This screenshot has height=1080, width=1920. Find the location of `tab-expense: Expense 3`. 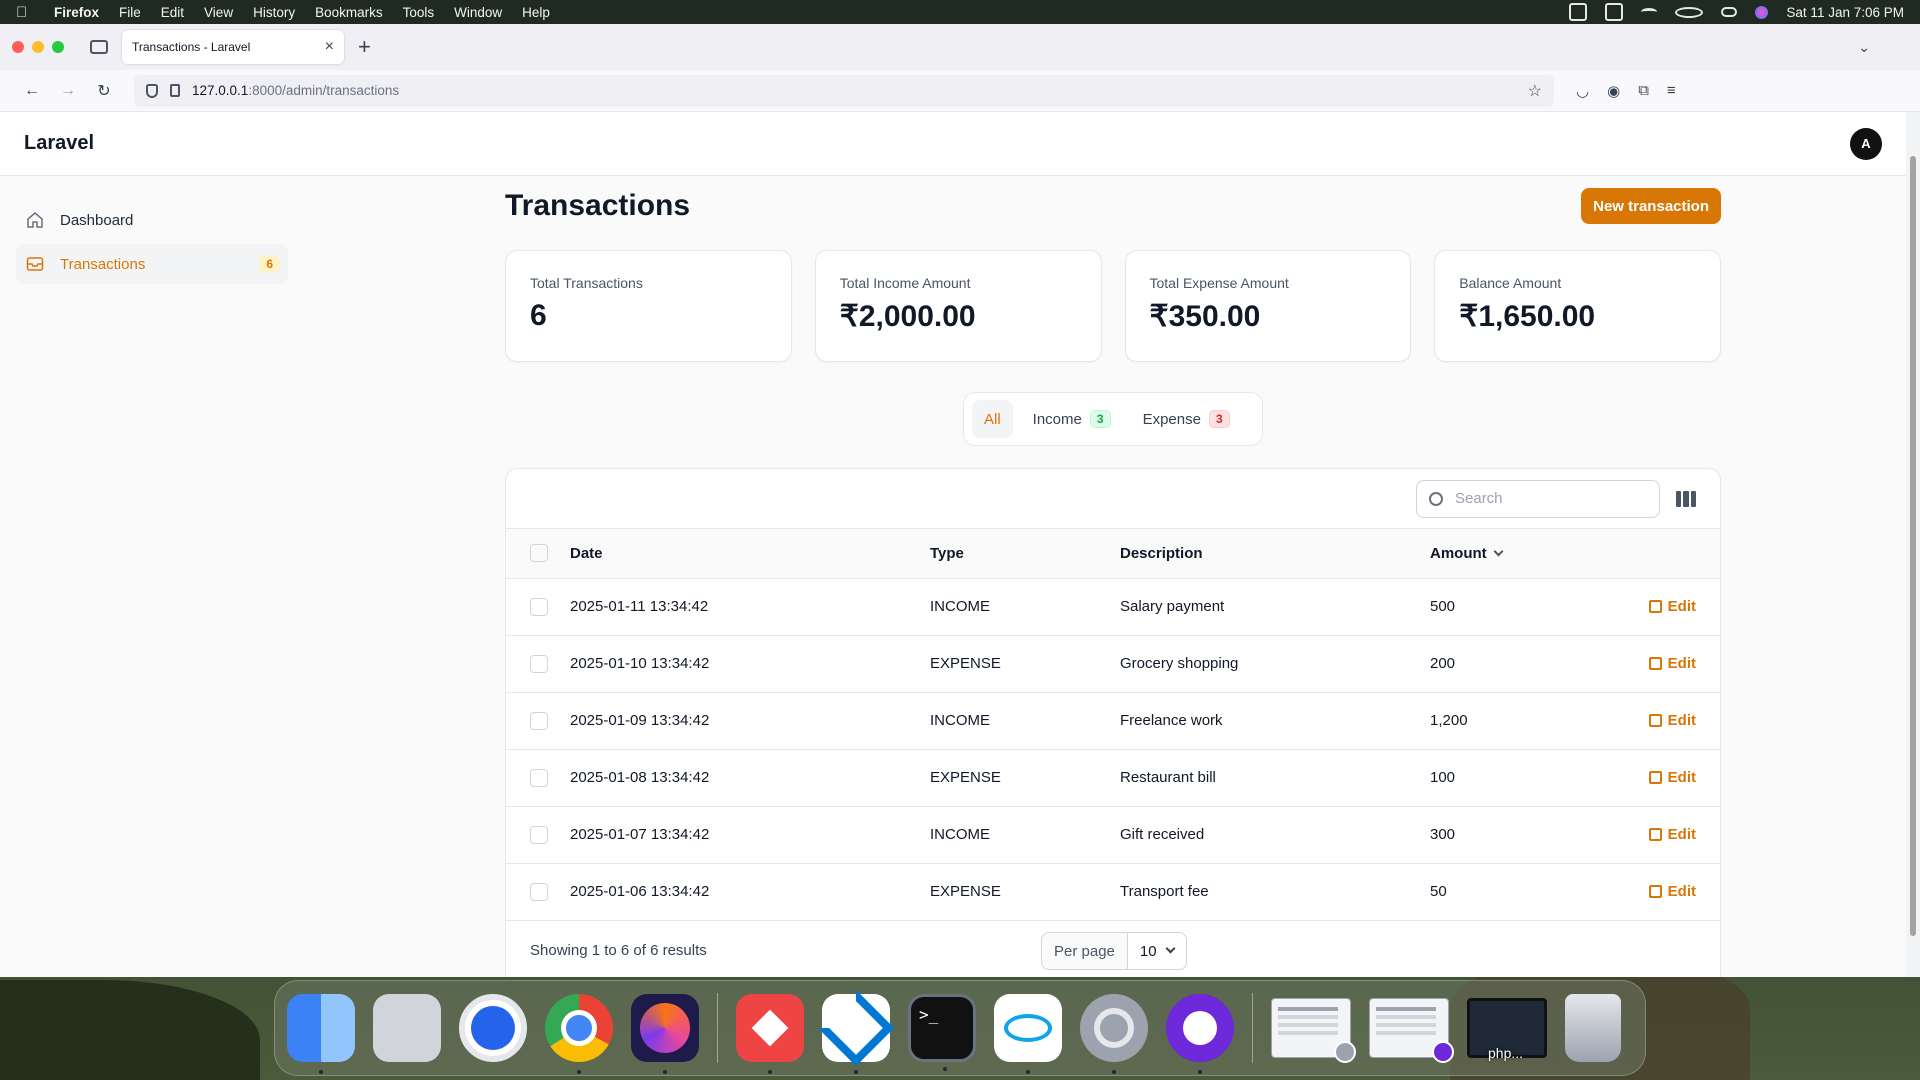

tab-expense: Expense 3 is located at coordinates (1186, 419).